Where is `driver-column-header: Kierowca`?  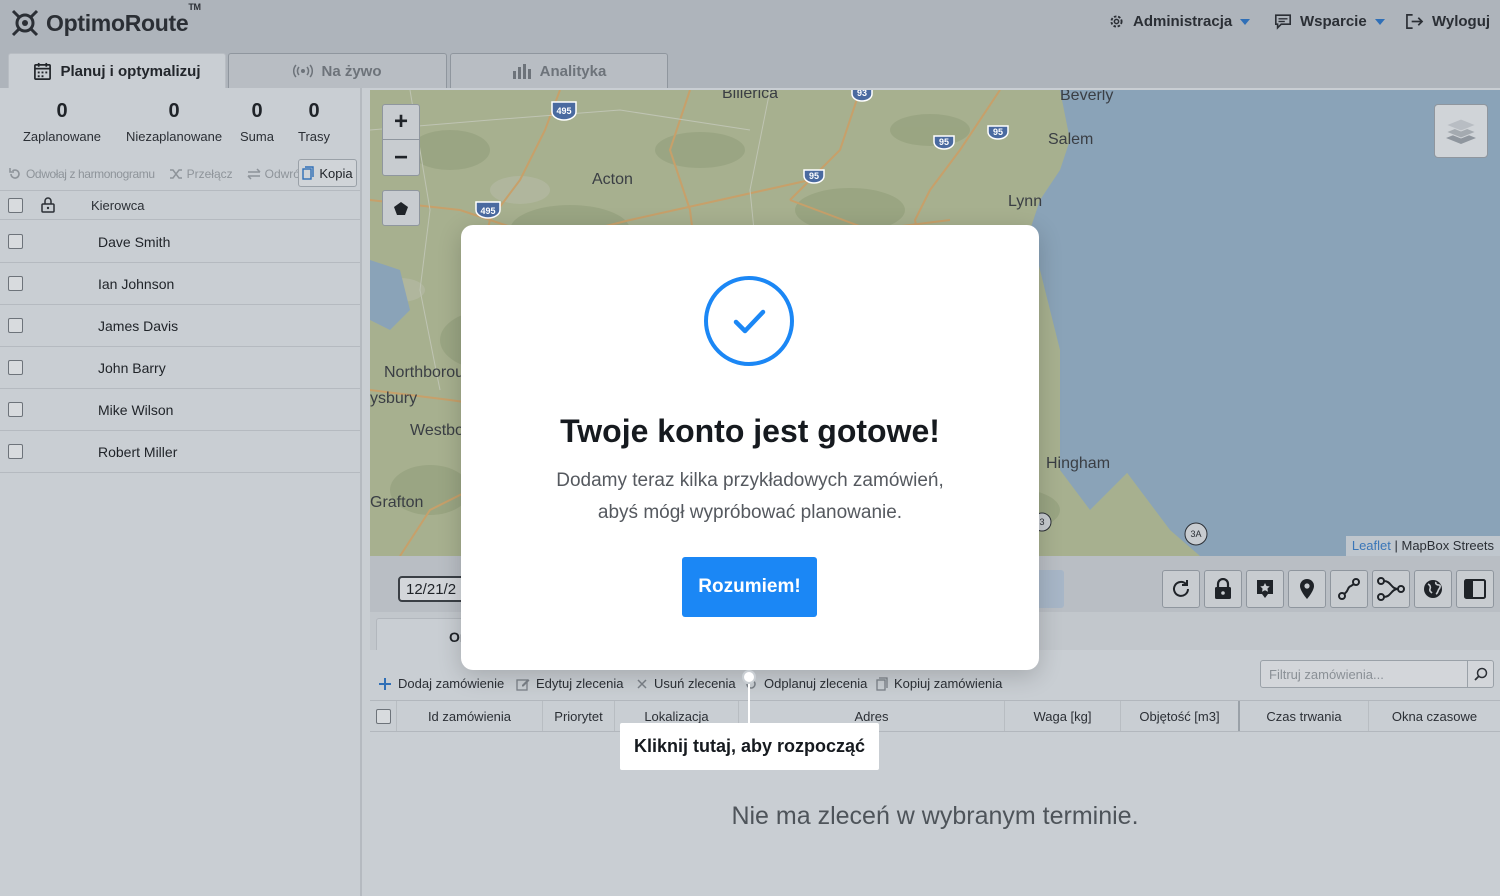 driver-column-header: Kierowca is located at coordinates (117, 205).